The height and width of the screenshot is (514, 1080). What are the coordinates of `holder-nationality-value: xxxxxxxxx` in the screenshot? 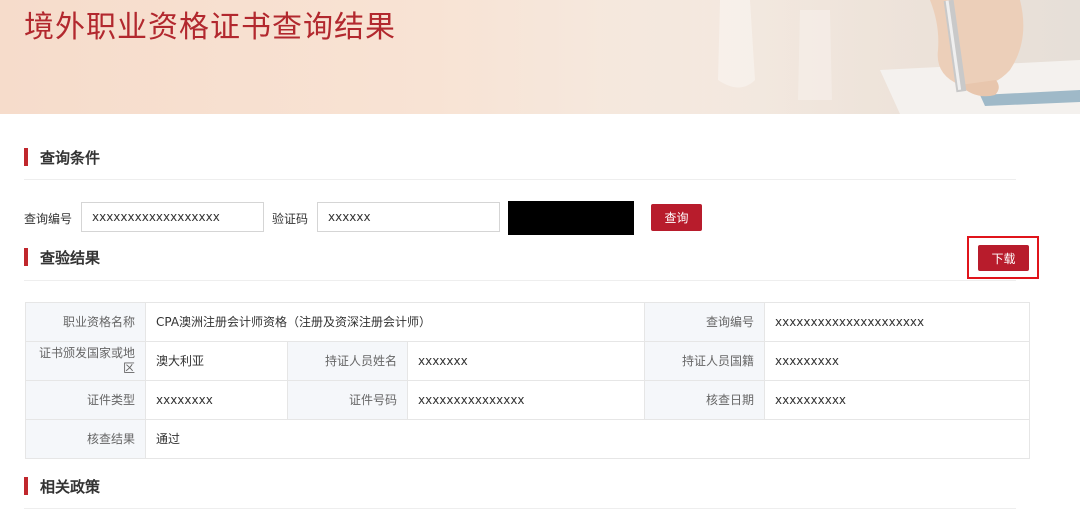 It's located at (897, 361).